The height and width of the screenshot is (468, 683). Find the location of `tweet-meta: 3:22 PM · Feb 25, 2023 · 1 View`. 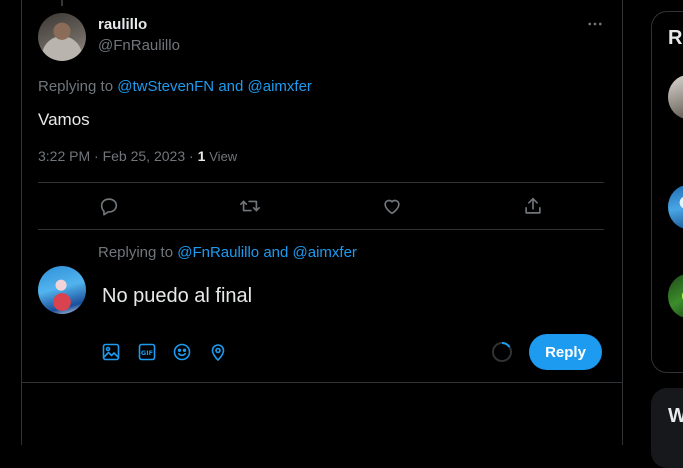

tweet-meta: 3:22 PM · Feb 25, 2023 · 1 View is located at coordinates (137, 156).